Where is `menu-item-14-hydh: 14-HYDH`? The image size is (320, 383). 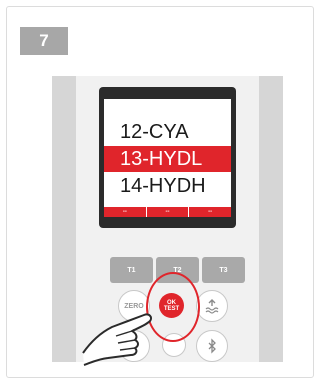
menu-item-14-hydh: 14-HYDH is located at coordinates (167, 186).